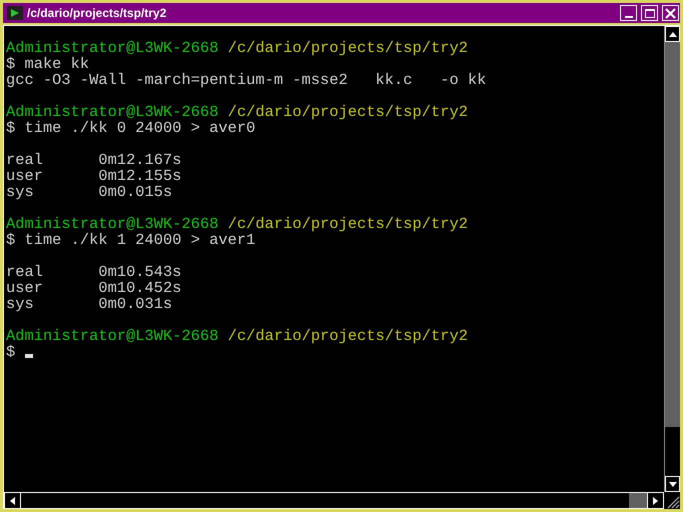  What do you see at coordinates (94, 272) in the screenshot?
I see `output-line: real 0m10.543s` at bounding box center [94, 272].